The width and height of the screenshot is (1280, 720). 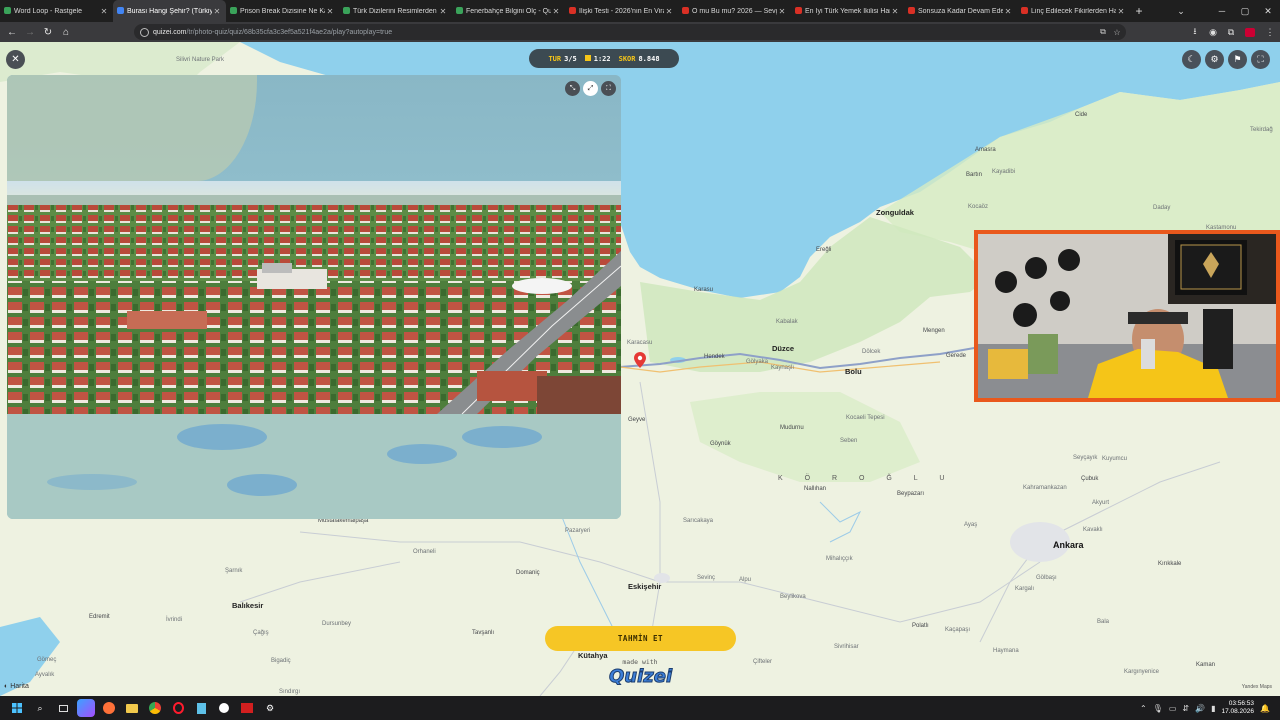 I want to click on puzzle-icon: ⧉, so click(x=1231, y=32).